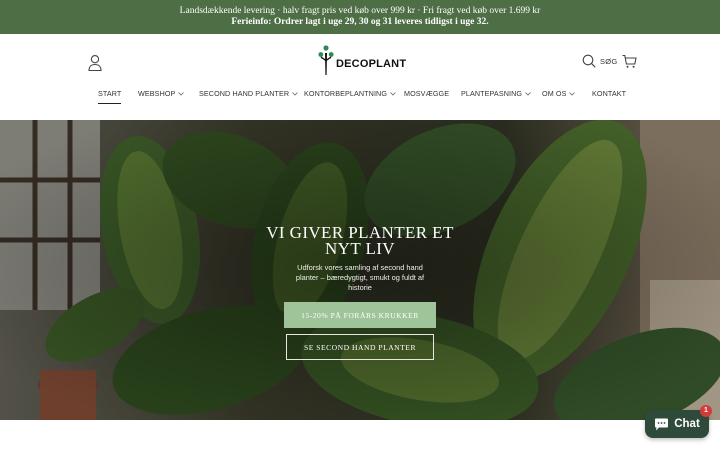 This screenshot has height=450, width=720. I want to click on site-logo: DECOPLANT, so click(362, 62).